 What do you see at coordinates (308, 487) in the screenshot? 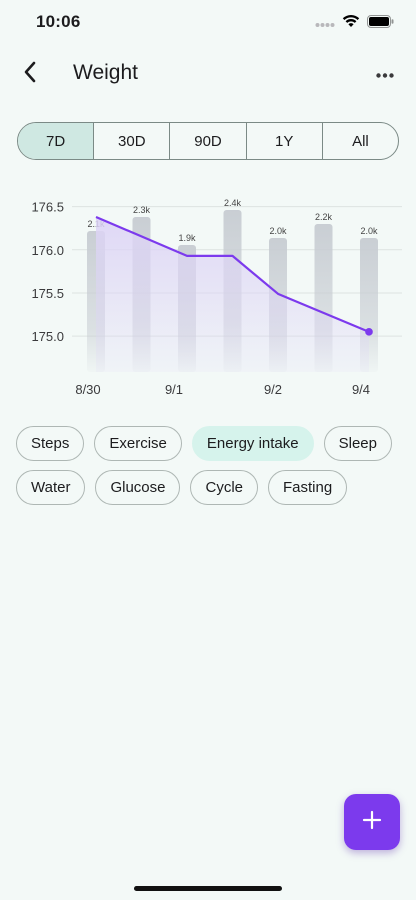
I see `chip-fasting: Fasting` at bounding box center [308, 487].